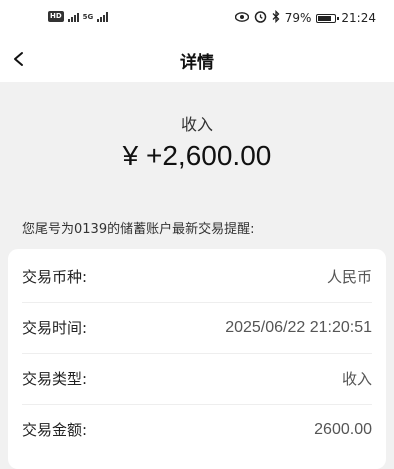  Describe the element at coordinates (298, 18) in the screenshot. I see `battery-percent: 79%` at that location.